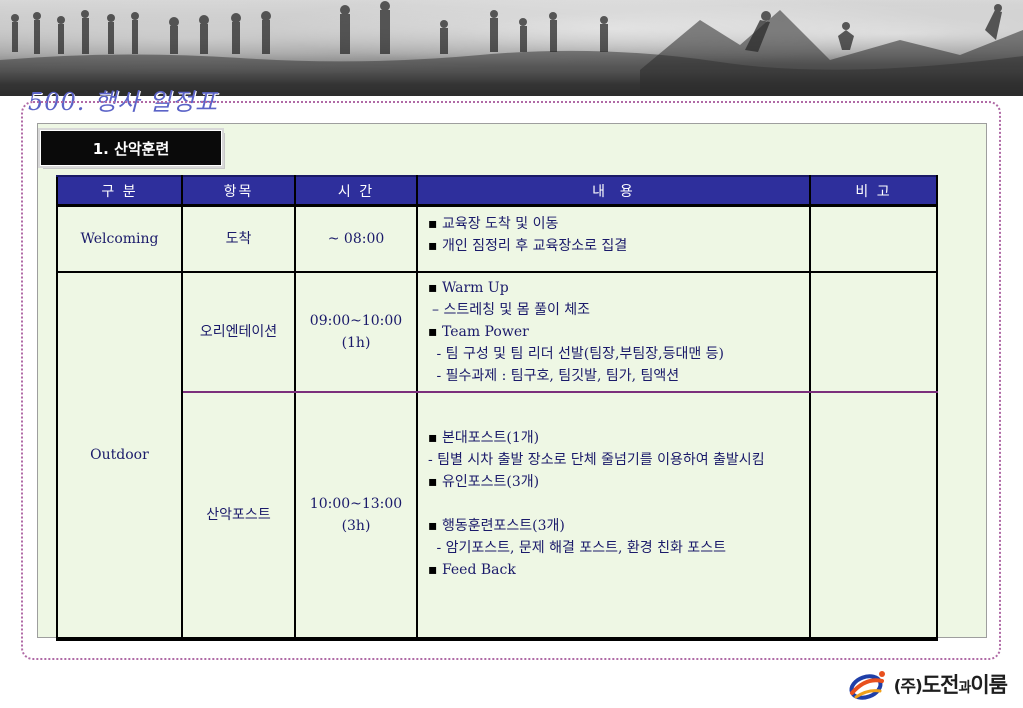 The width and height of the screenshot is (1023, 708). What do you see at coordinates (578, 354) in the screenshot?
I see `content-detail: - 팀 구성 및 팀 리더 선발(팀장,부팀장,등대맨 등)` at bounding box center [578, 354].